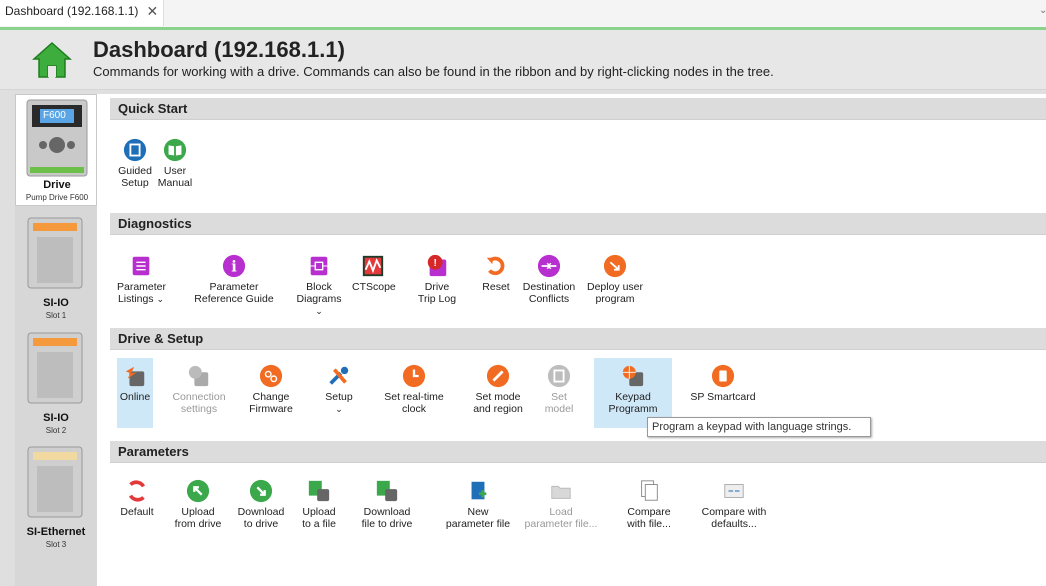  I want to click on section-quick-start: Quick Start, so click(578, 109).